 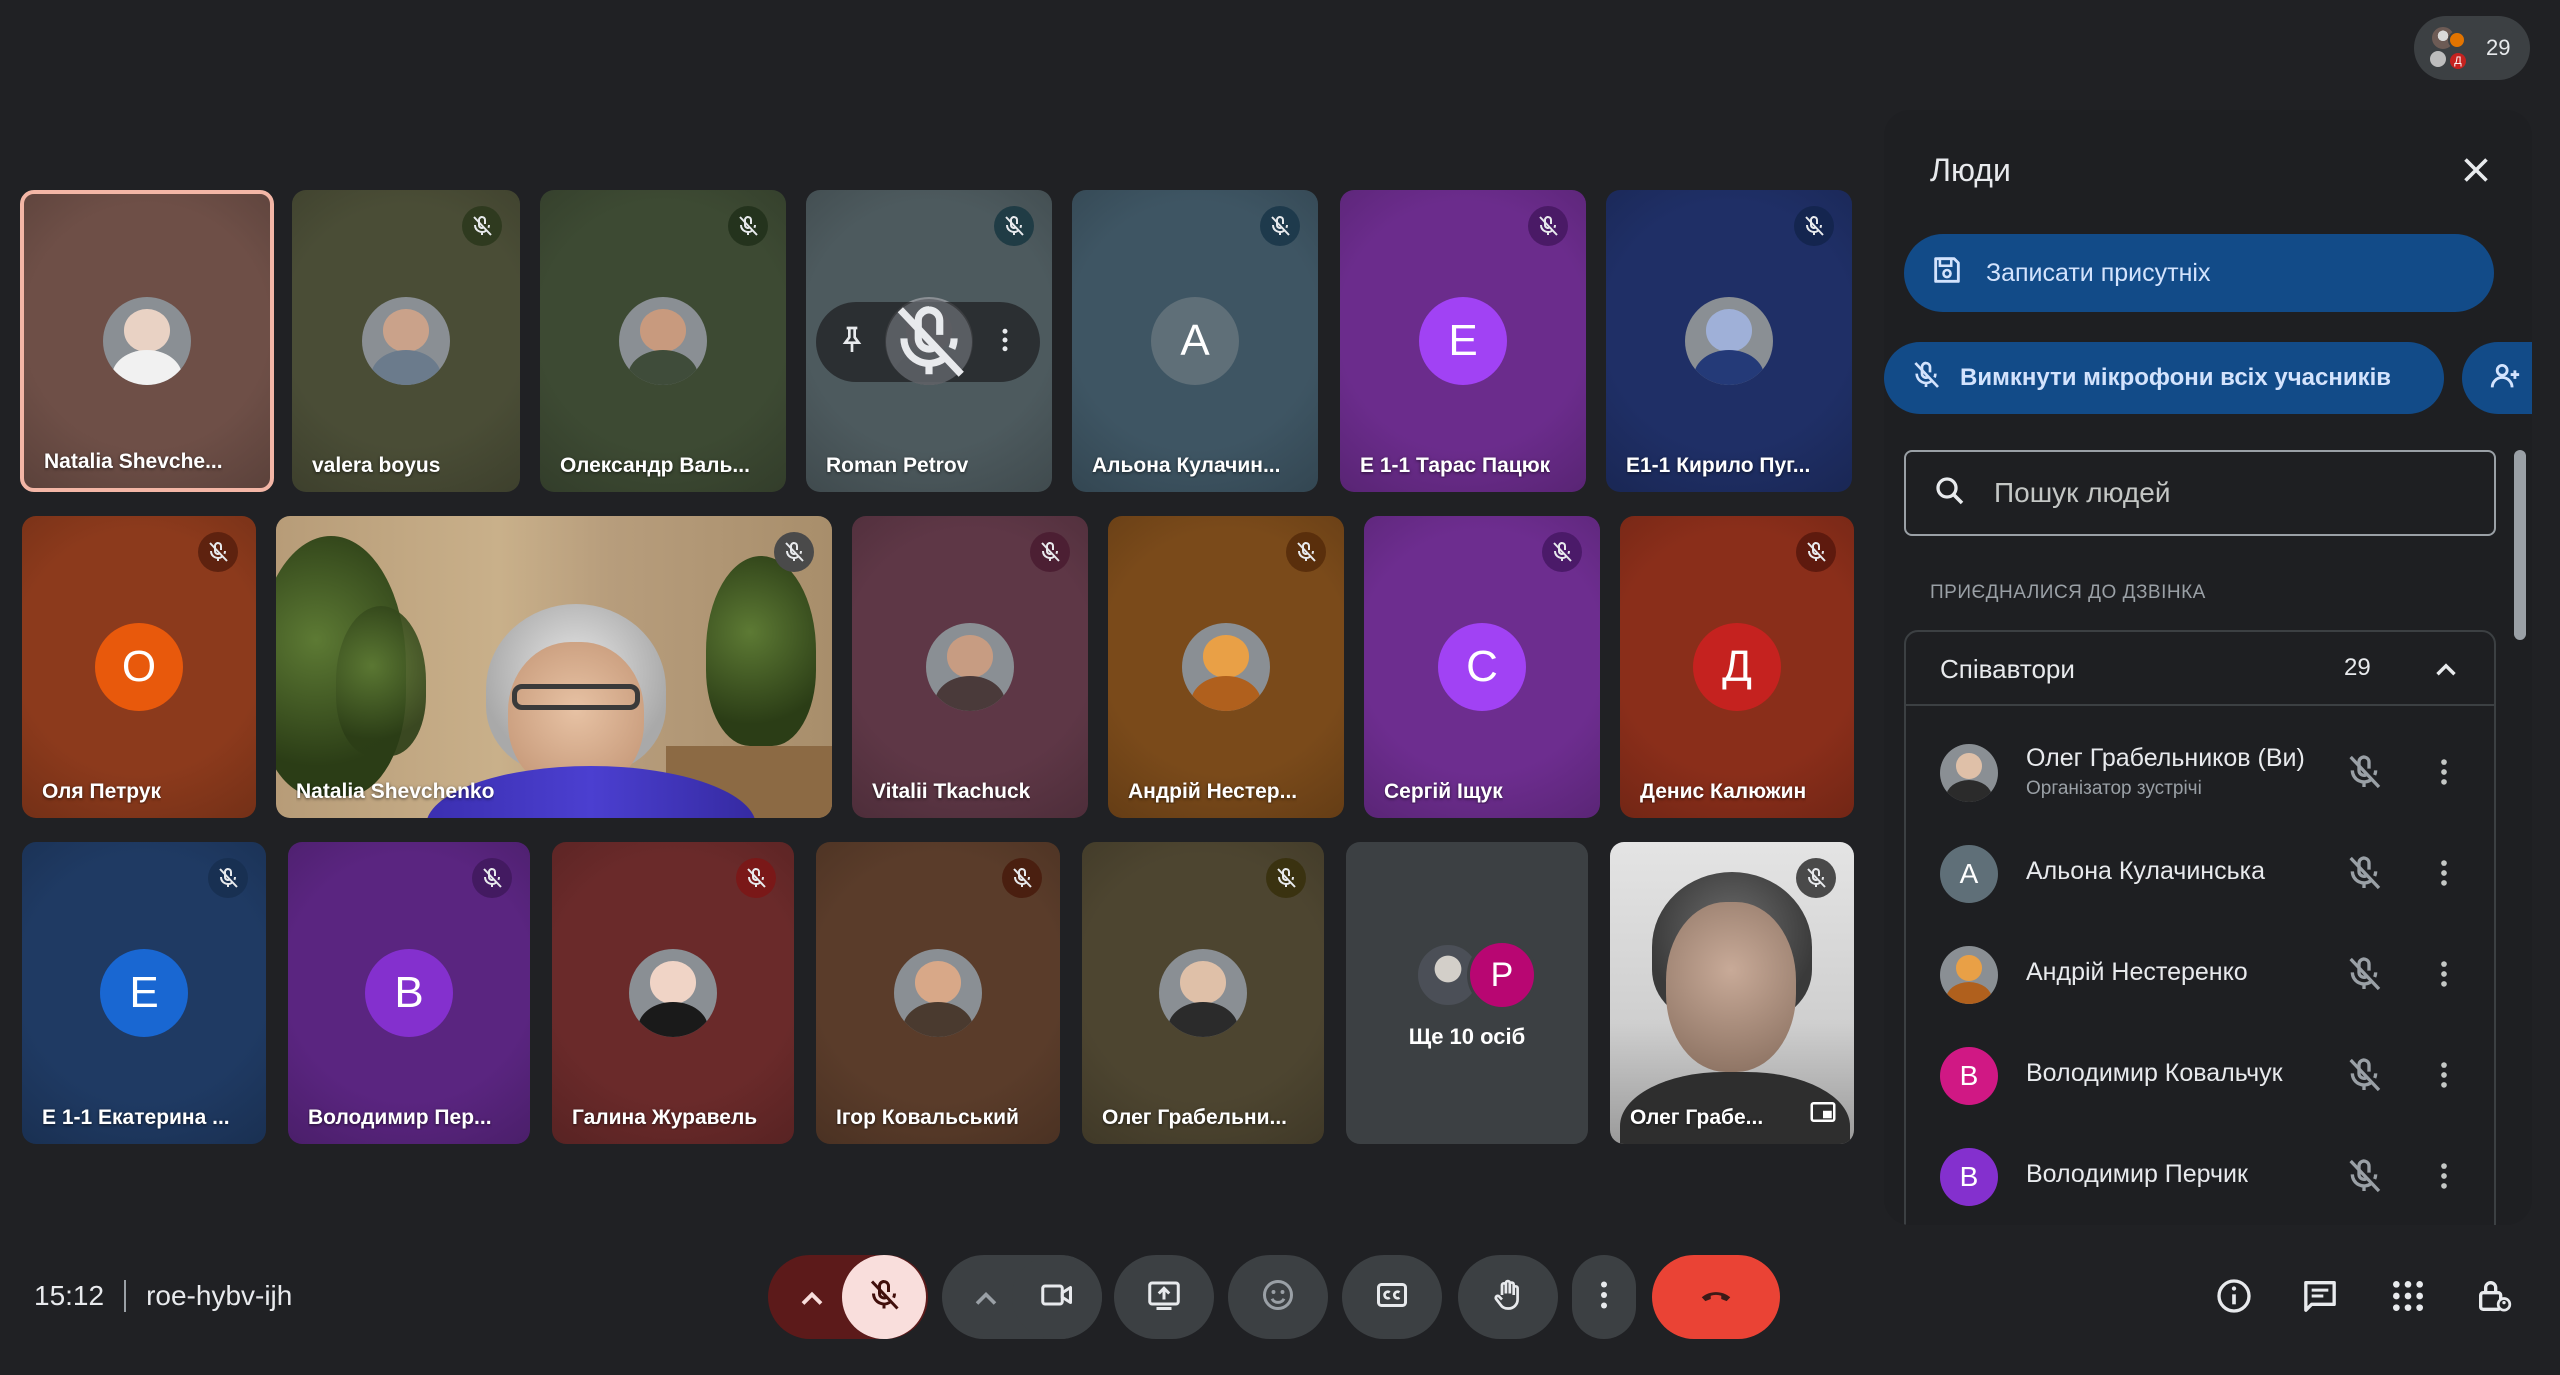 What do you see at coordinates (2497, 378) in the screenshot?
I see `add-people-button` at bounding box center [2497, 378].